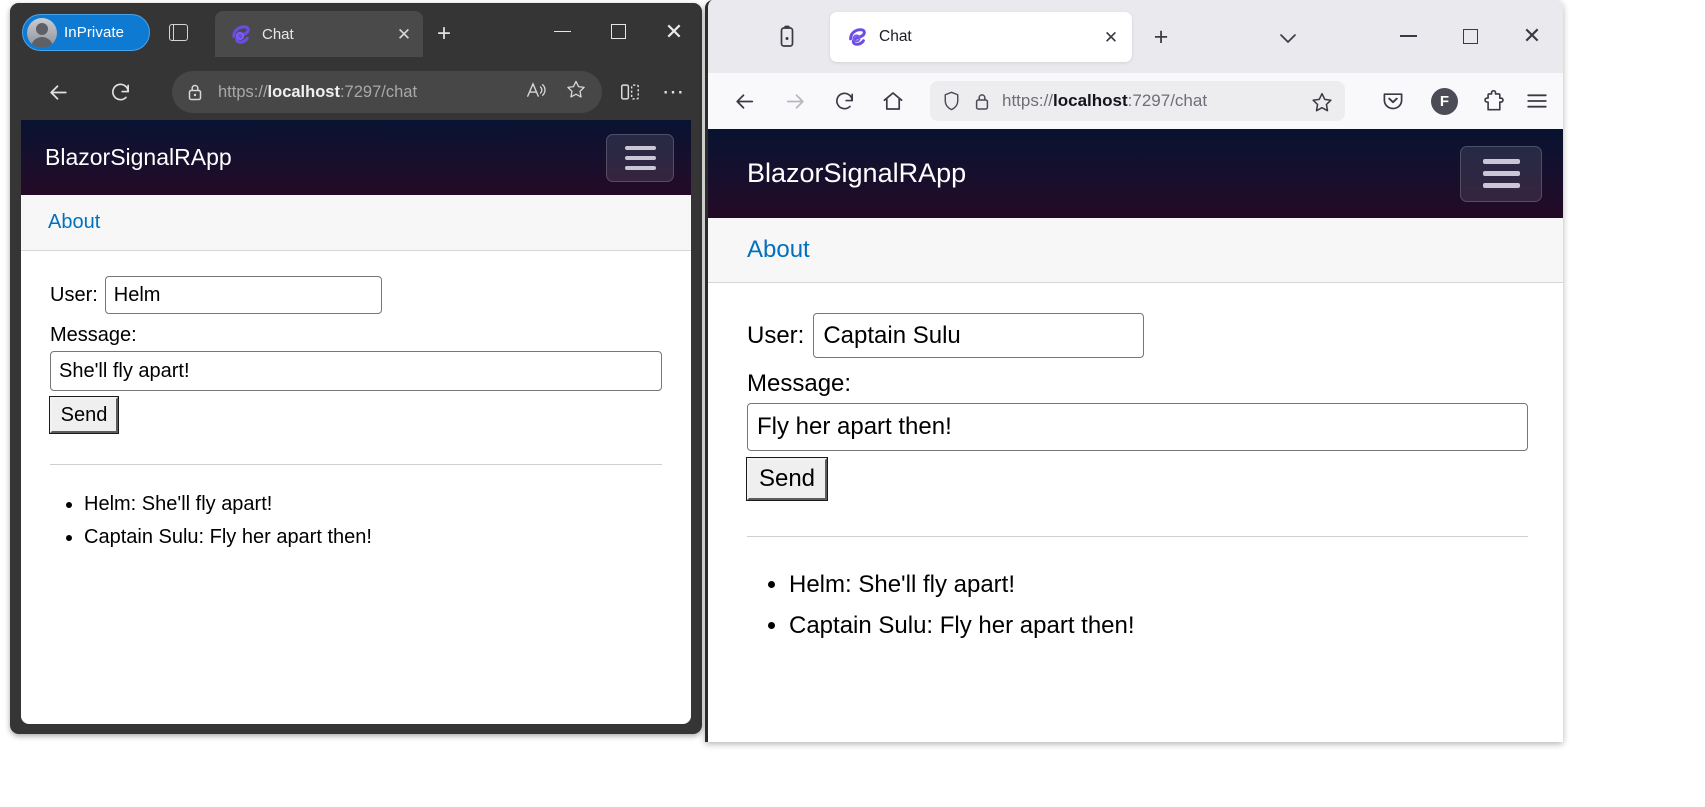 This screenshot has height=807, width=1705. What do you see at coordinates (1137, 427) in the screenshot?
I see `message-input: Fly her apart then!` at bounding box center [1137, 427].